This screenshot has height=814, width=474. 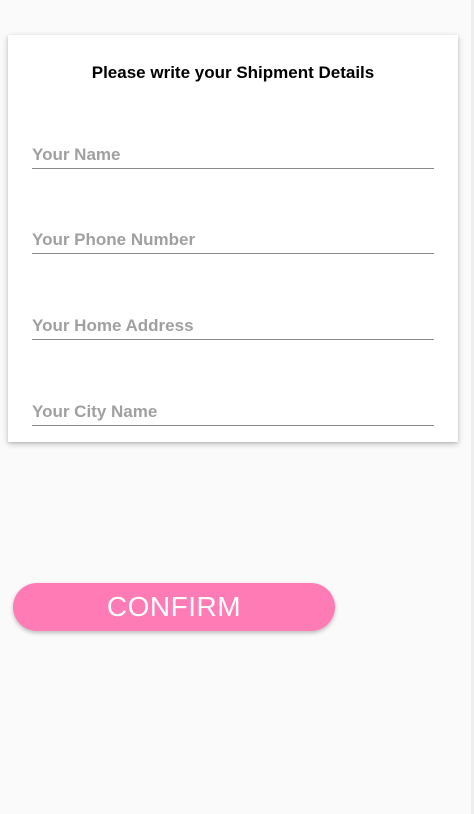 I want to click on card-title: Please write your Shipment Details, so click(x=233, y=72).